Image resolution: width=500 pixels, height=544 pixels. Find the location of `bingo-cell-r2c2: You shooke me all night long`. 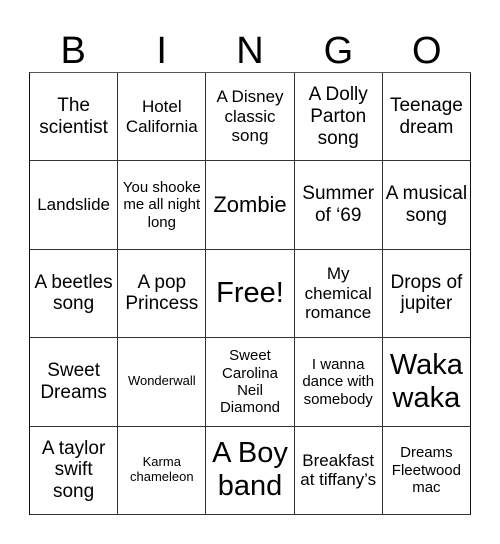

bingo-cell-r2c2: You shooke me all night long is located at coordinates (162, 205).